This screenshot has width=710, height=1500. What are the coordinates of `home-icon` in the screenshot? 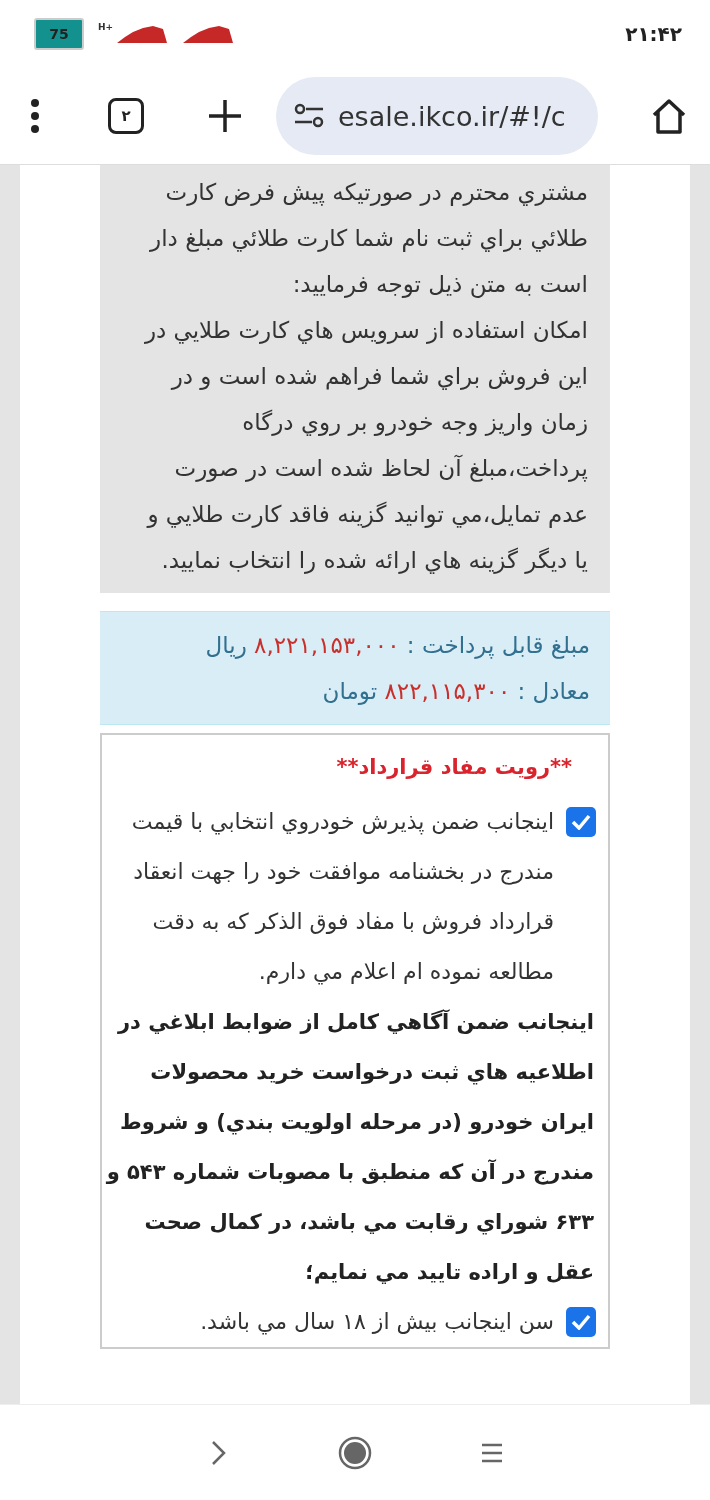 It's located at (669, 116).